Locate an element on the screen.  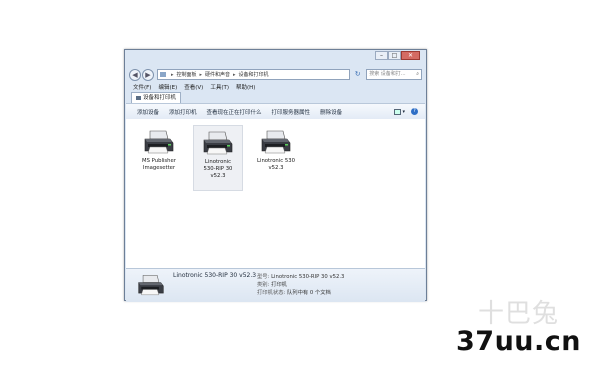
menu-help: 帮助(H) is located at coordinates (245, 87).